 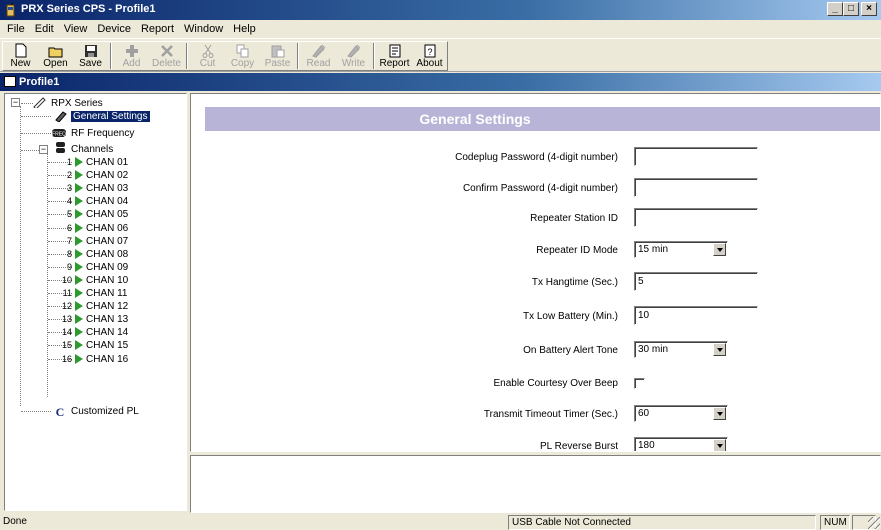 What do you see at coordinates (102, 133) in the screenshot?
I see `tree-item-rf-frequency: RF Frequency` at bounding box center [102, 133].